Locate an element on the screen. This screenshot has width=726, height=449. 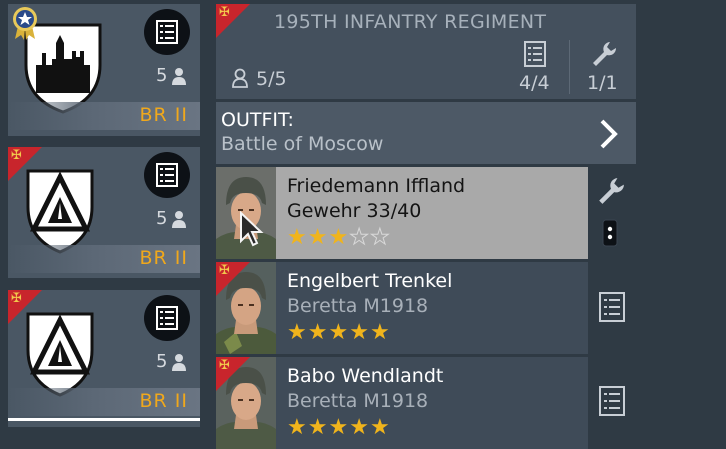
outfit-label: OUTFIT: is located at coordinates (257, 120).